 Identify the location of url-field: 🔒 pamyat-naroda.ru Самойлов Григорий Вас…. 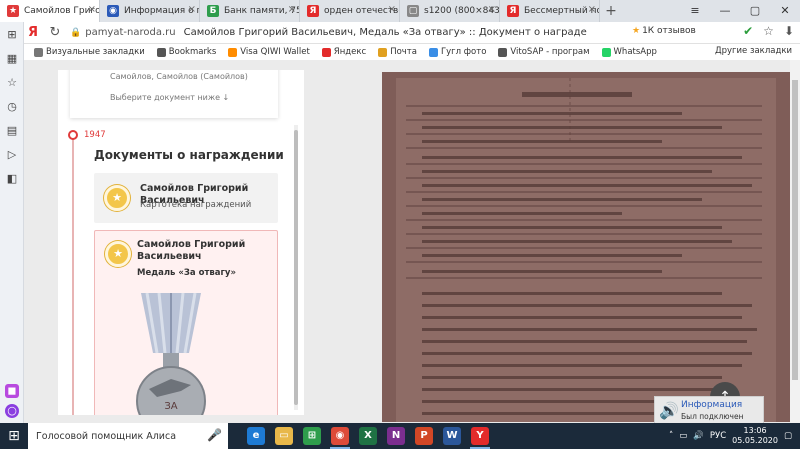
(330, 33).